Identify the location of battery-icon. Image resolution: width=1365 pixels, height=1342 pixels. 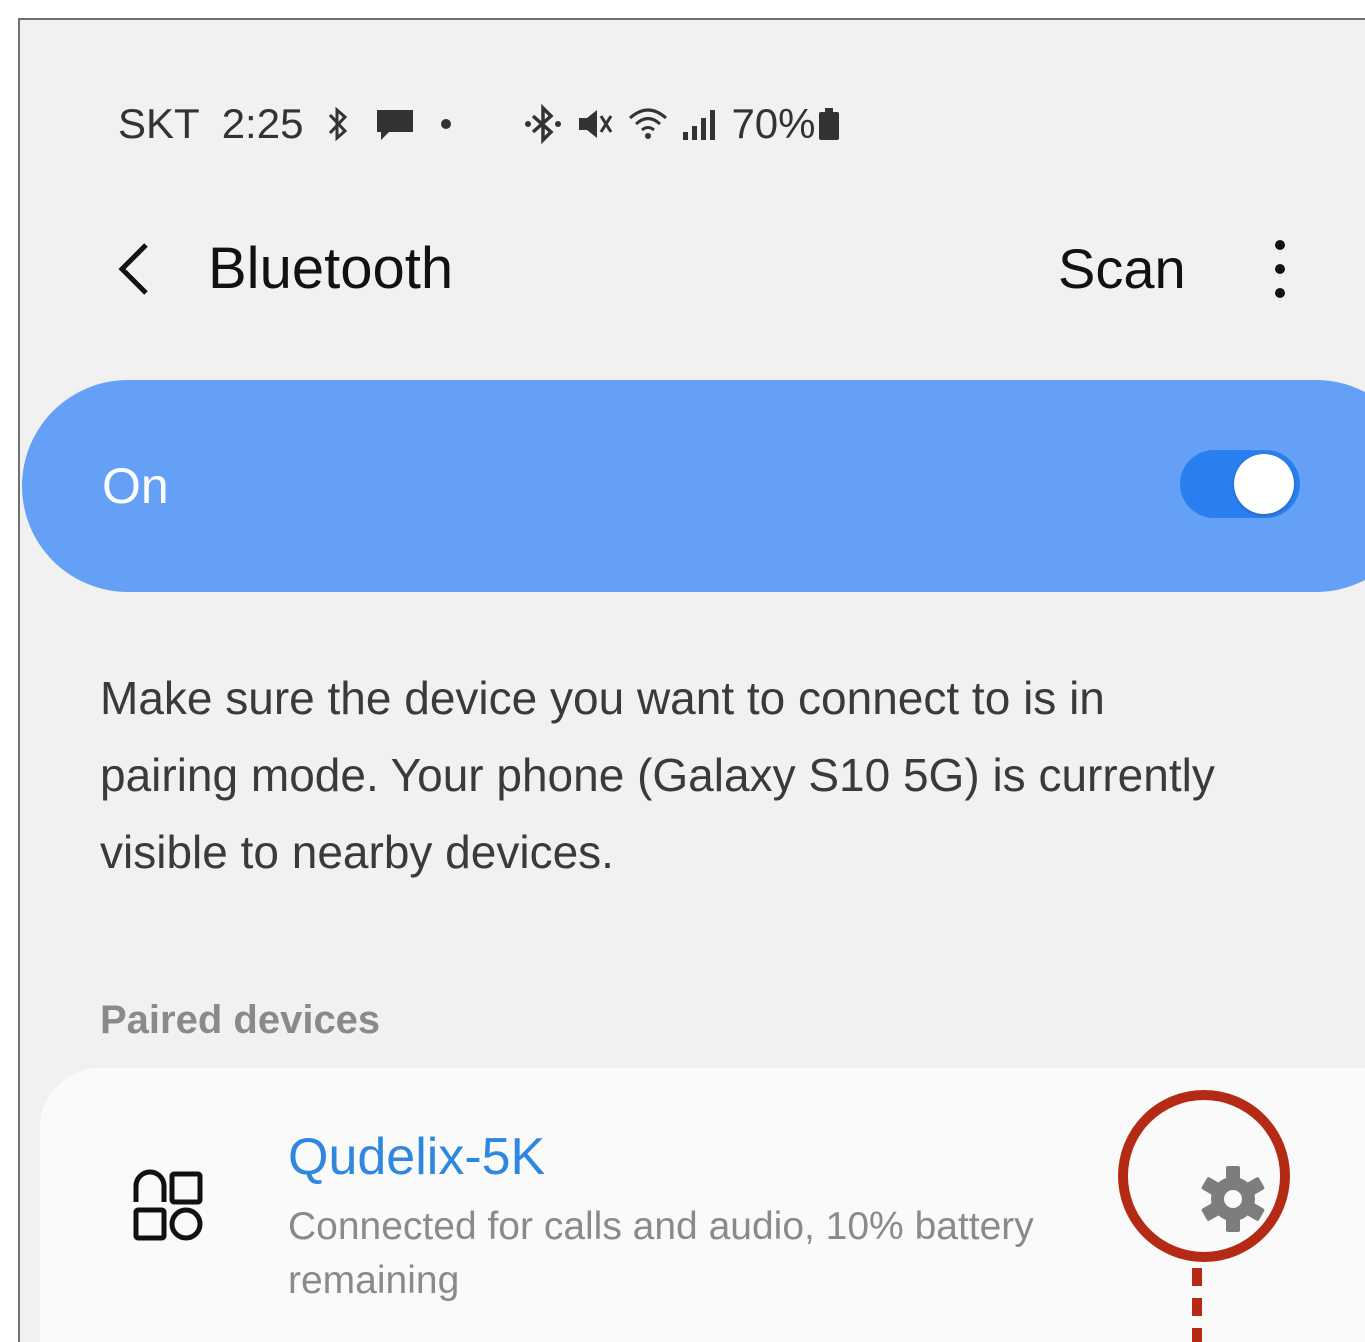
(829, 124).